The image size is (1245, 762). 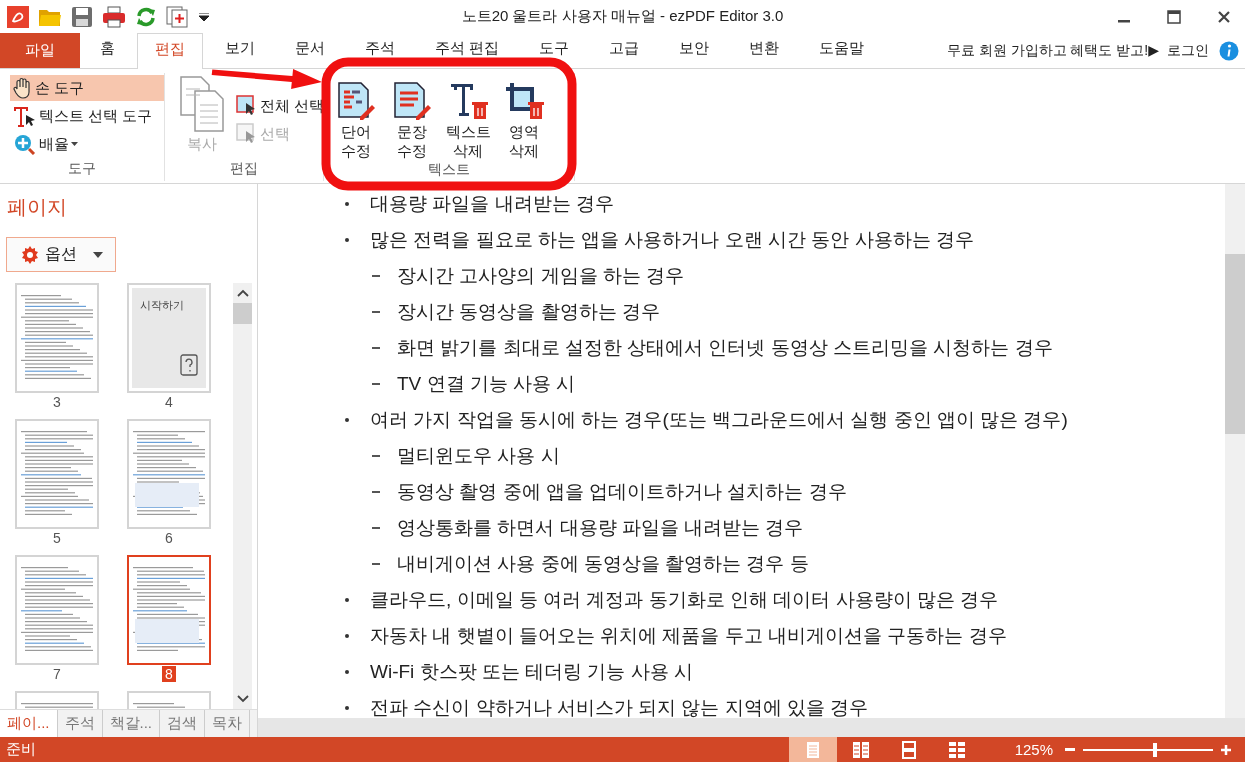 What do you see at coordinates (486, 384) in the screenshot?
I see `list-item-text: TV 연결 기능 사용 시` at bounding box center [486, 384].